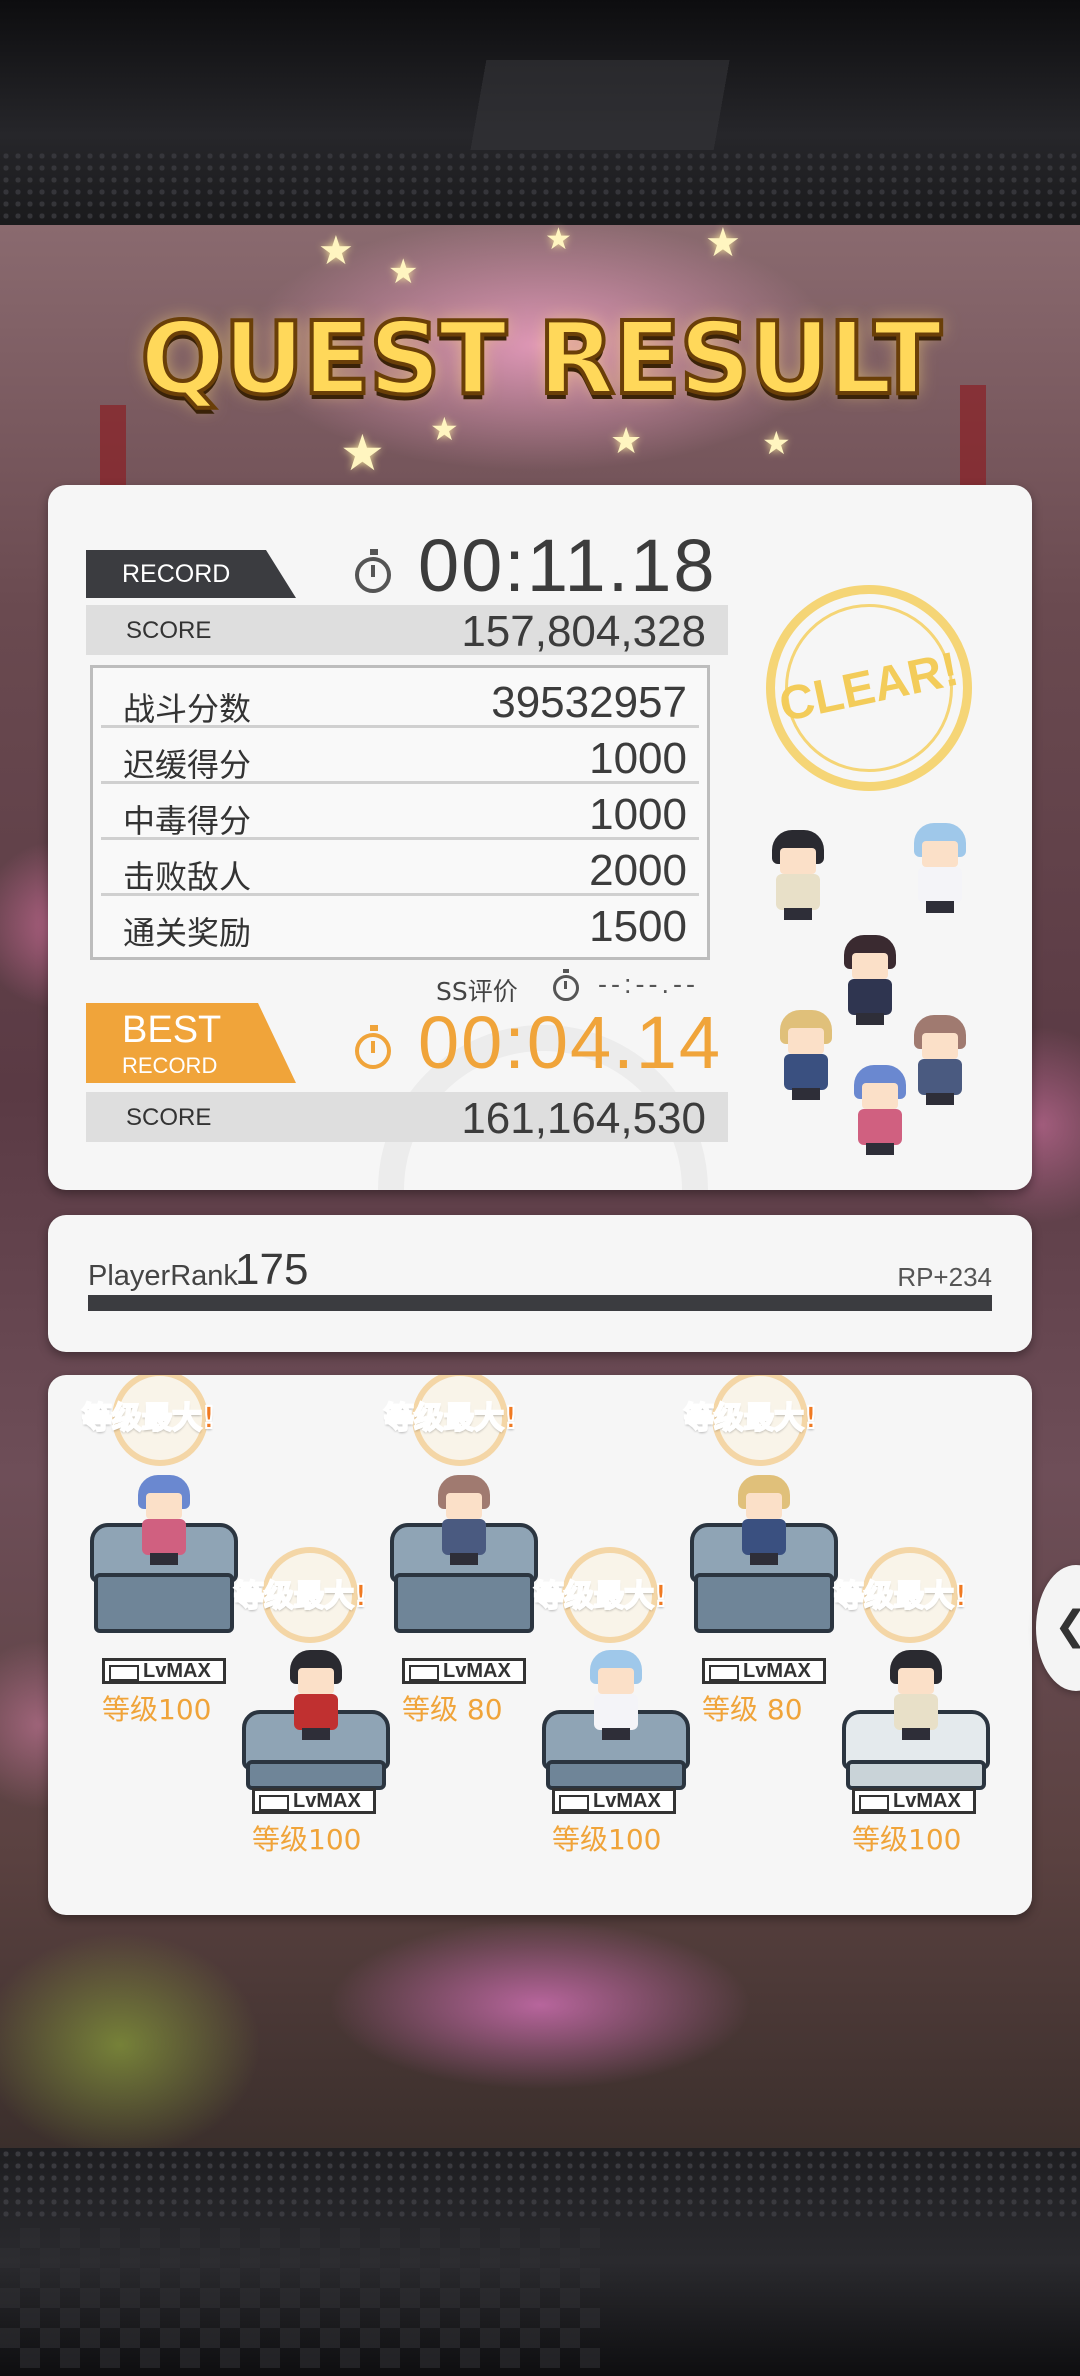 Image resolution: width=1080 pixels, height=2376 pixels. Describe the element at coordinates (583, 631) in the screenshot. I see `record-score-value: 157,804,328` at that location.